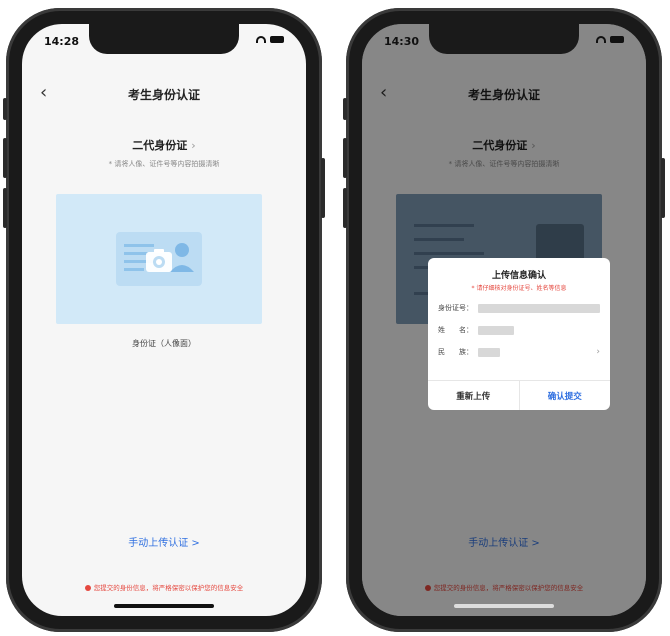 This screenshot has width=670, height=636. What do you see at coordinates (168, 588) in the screenshot?
I see `privacy-note-text: 您提交的身份信息，将严格保密以保护您的信息安全` at bounding box center [168, 588].